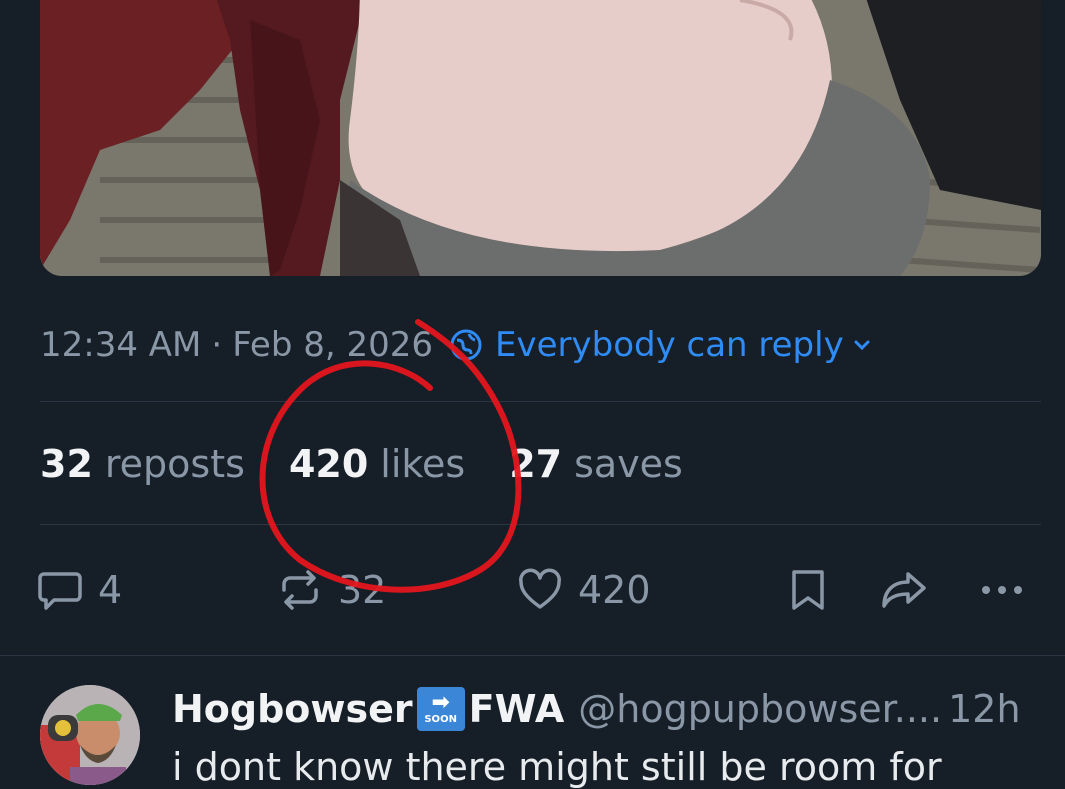 The width and height of the screenshot is (1065, 789). I want to click on reply-button: 4, so click(79, 590).